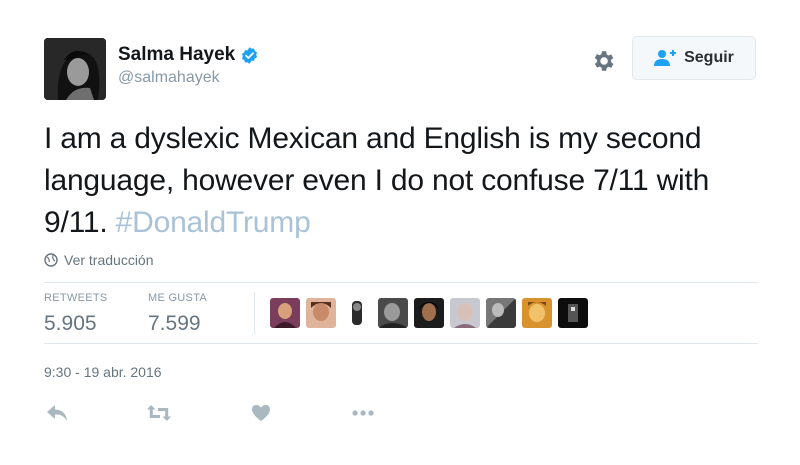  Describe the element at coordinates (254, 313) in the screenshot. I see `stats-divider` at that location.